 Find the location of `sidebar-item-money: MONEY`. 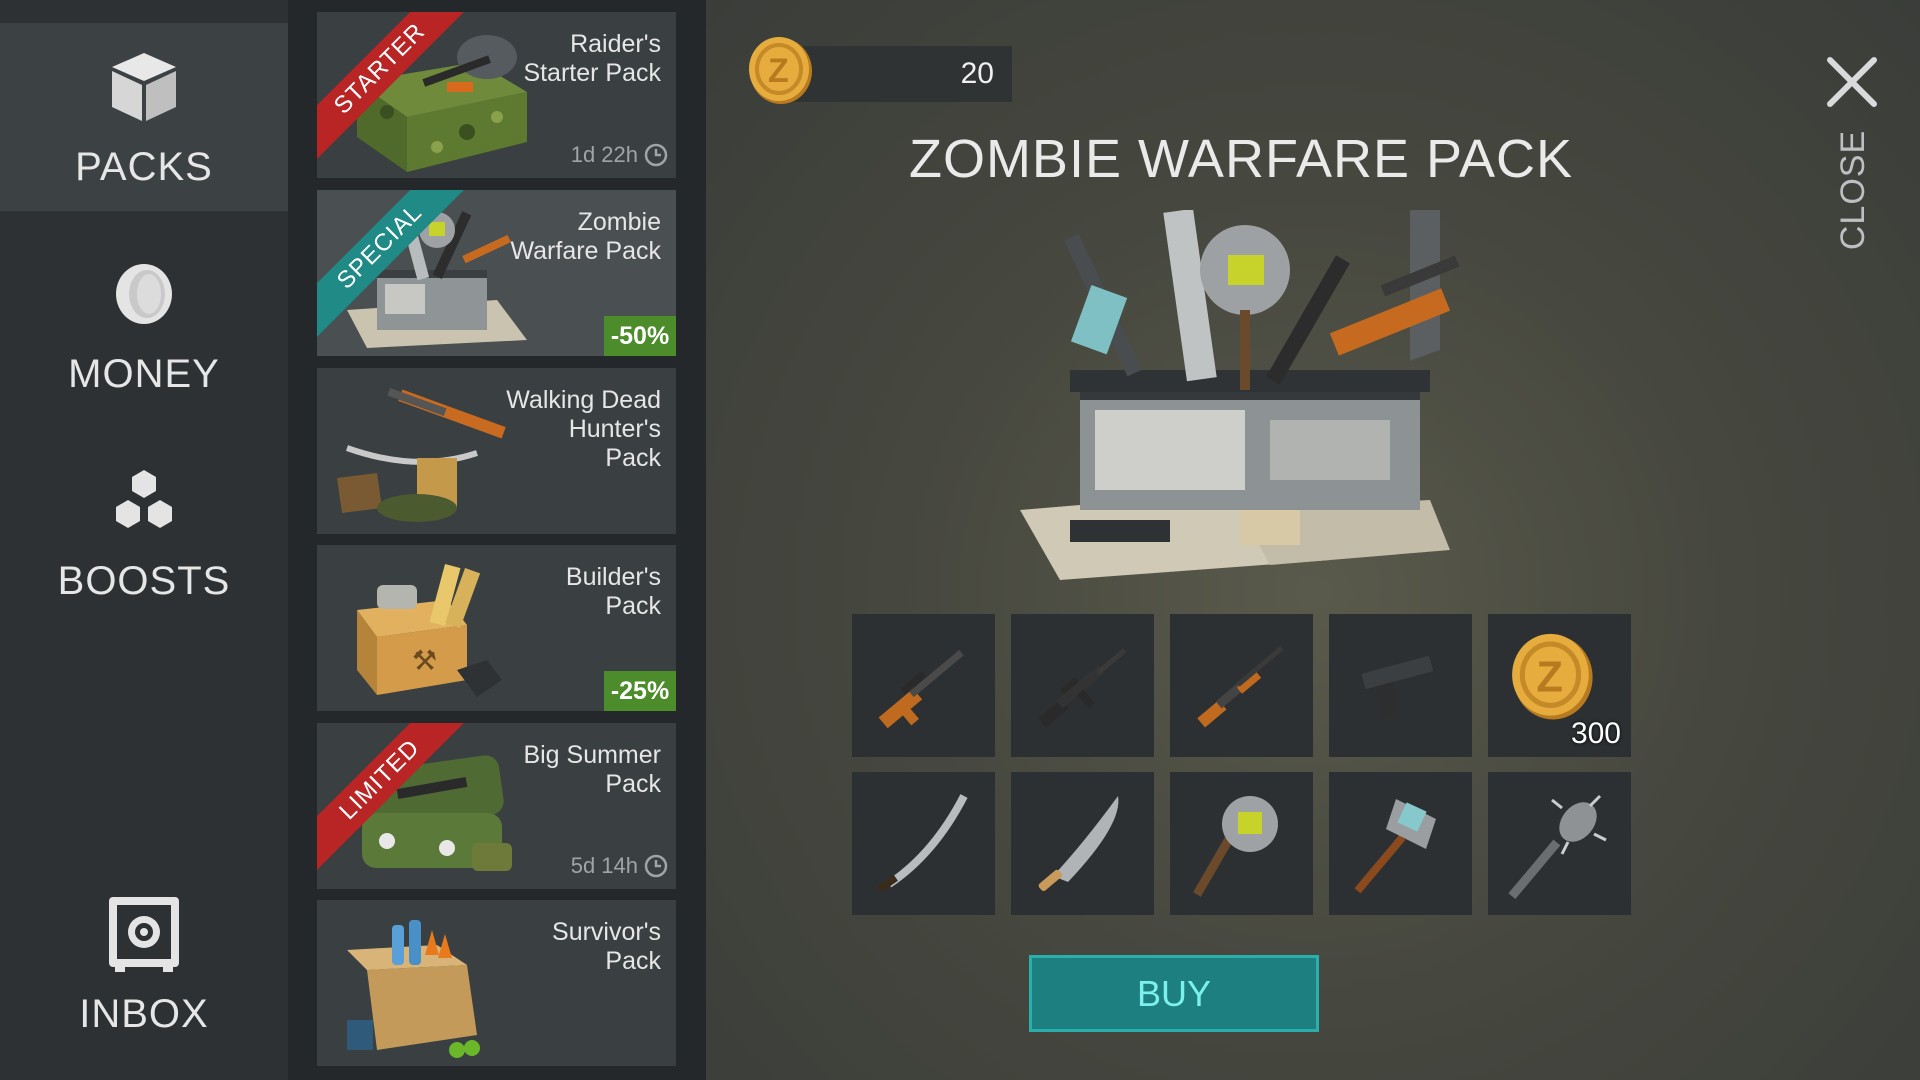

sidebar-item-money: MONEY is located at coordinates (144, 324).